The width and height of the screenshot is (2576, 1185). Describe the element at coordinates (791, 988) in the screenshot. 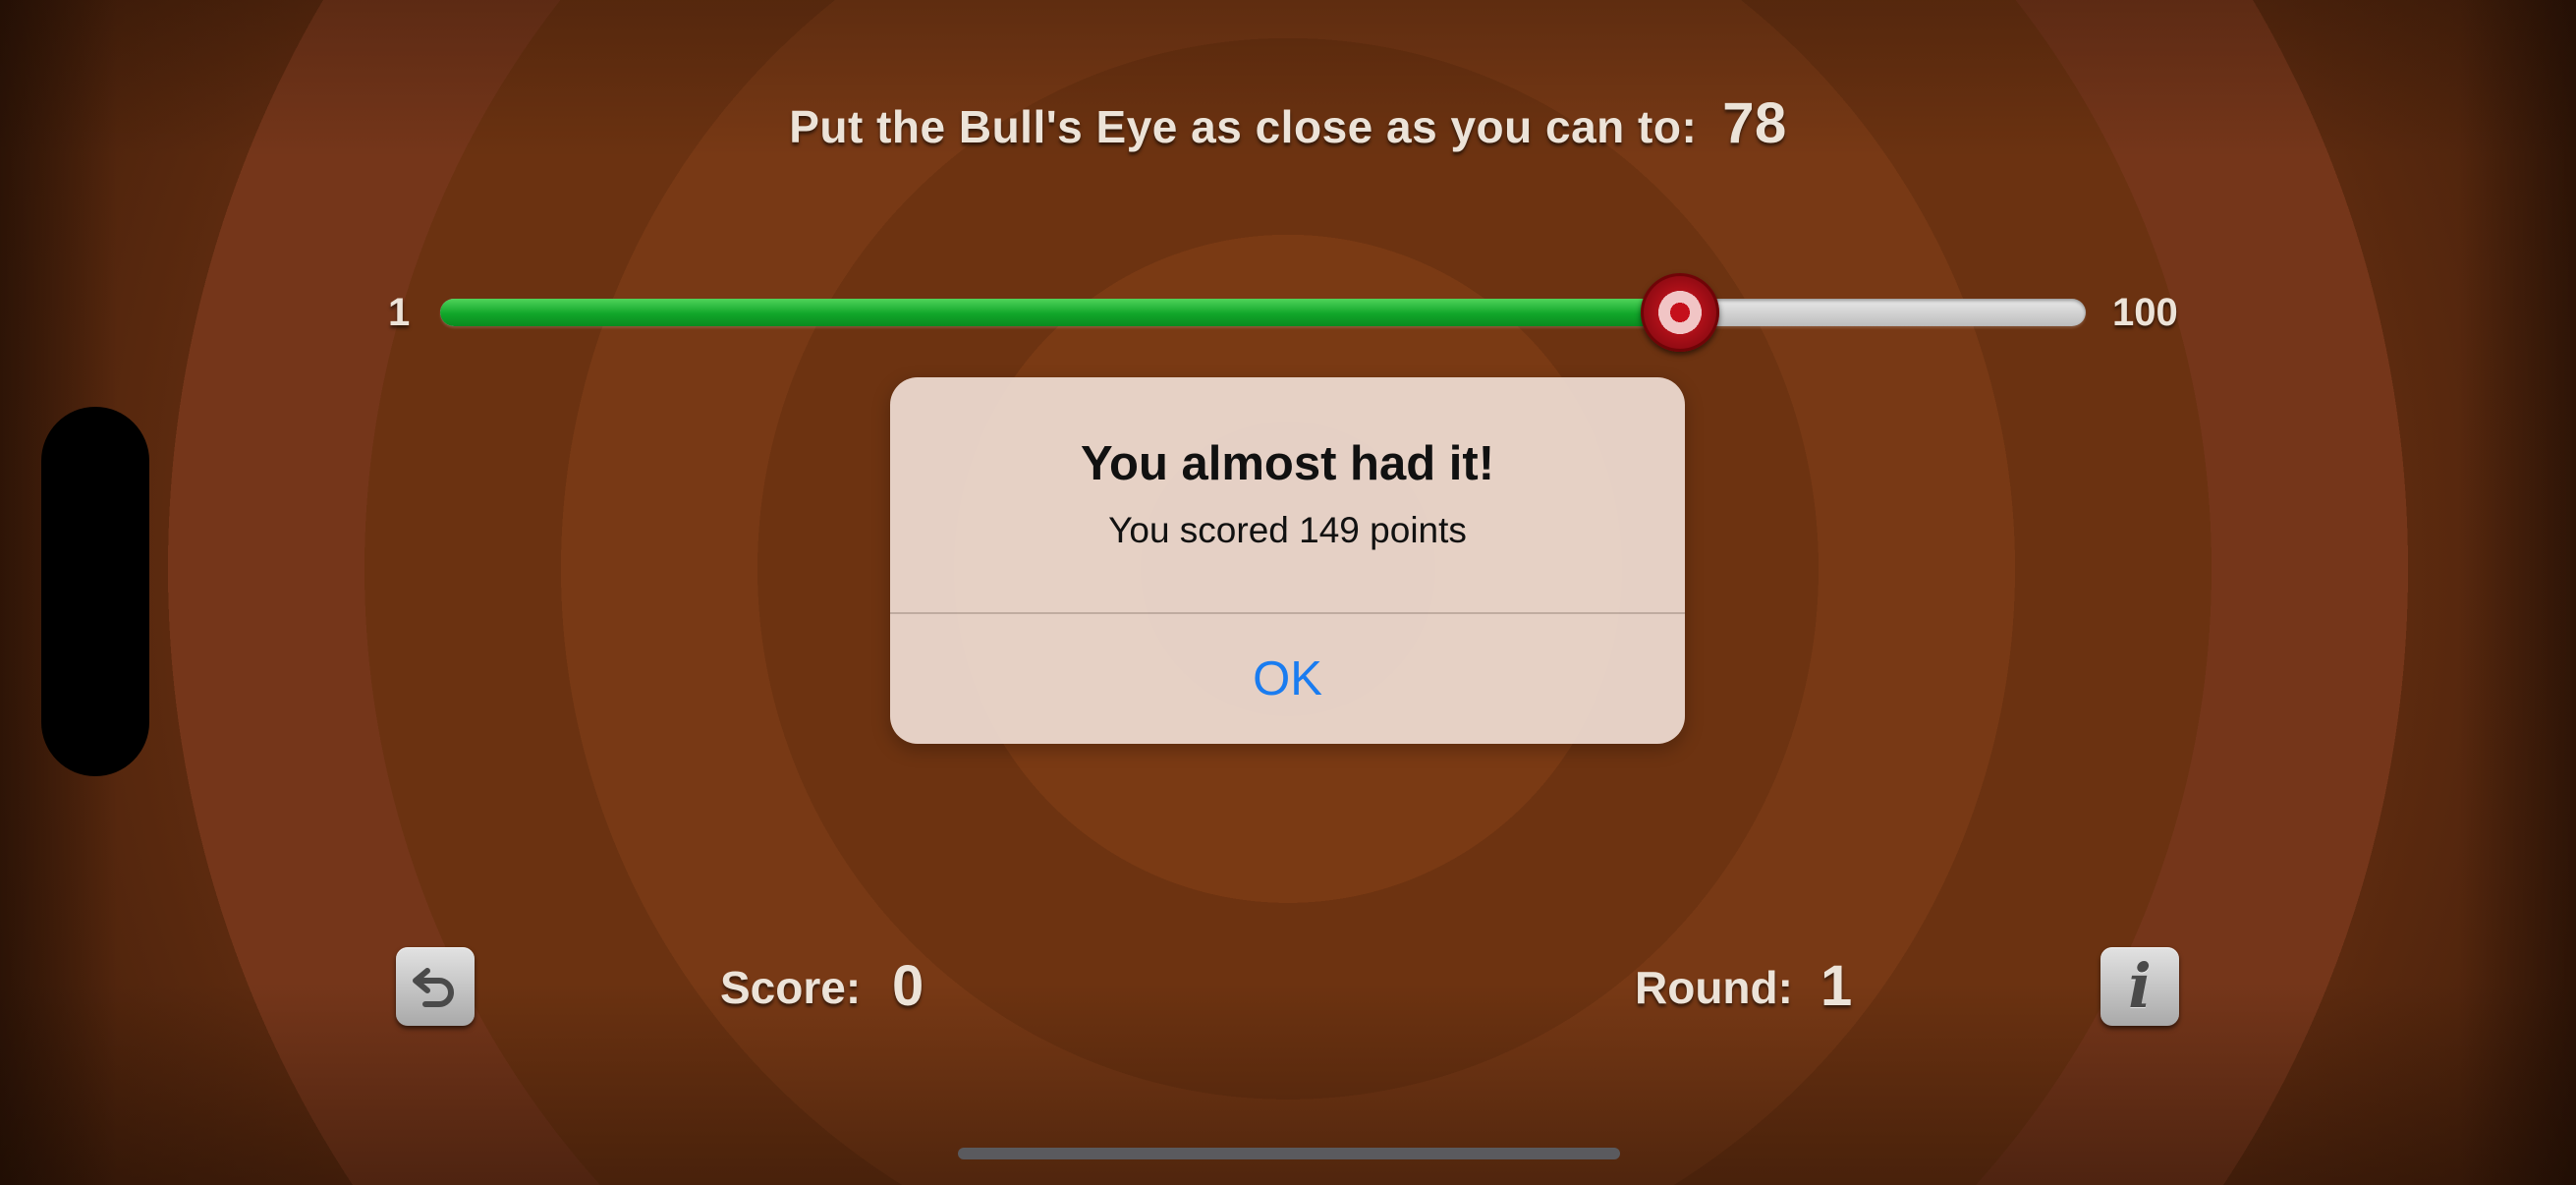

I see `score-label: Score:` at that location.